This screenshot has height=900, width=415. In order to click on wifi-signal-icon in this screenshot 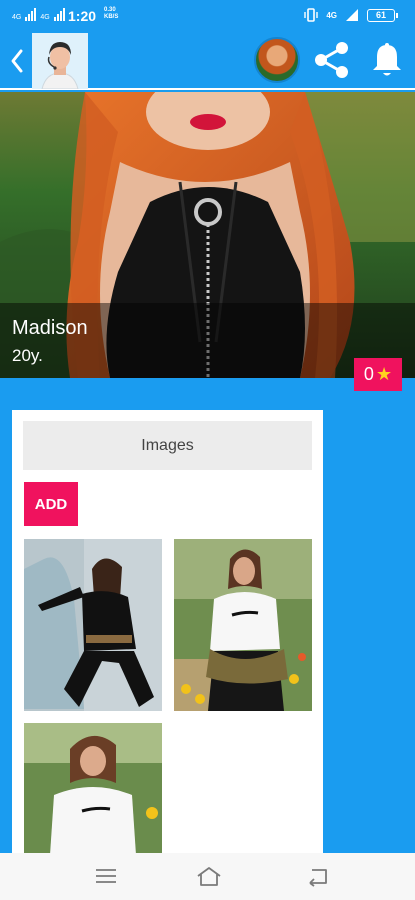, I will do `click(352, 15)`.